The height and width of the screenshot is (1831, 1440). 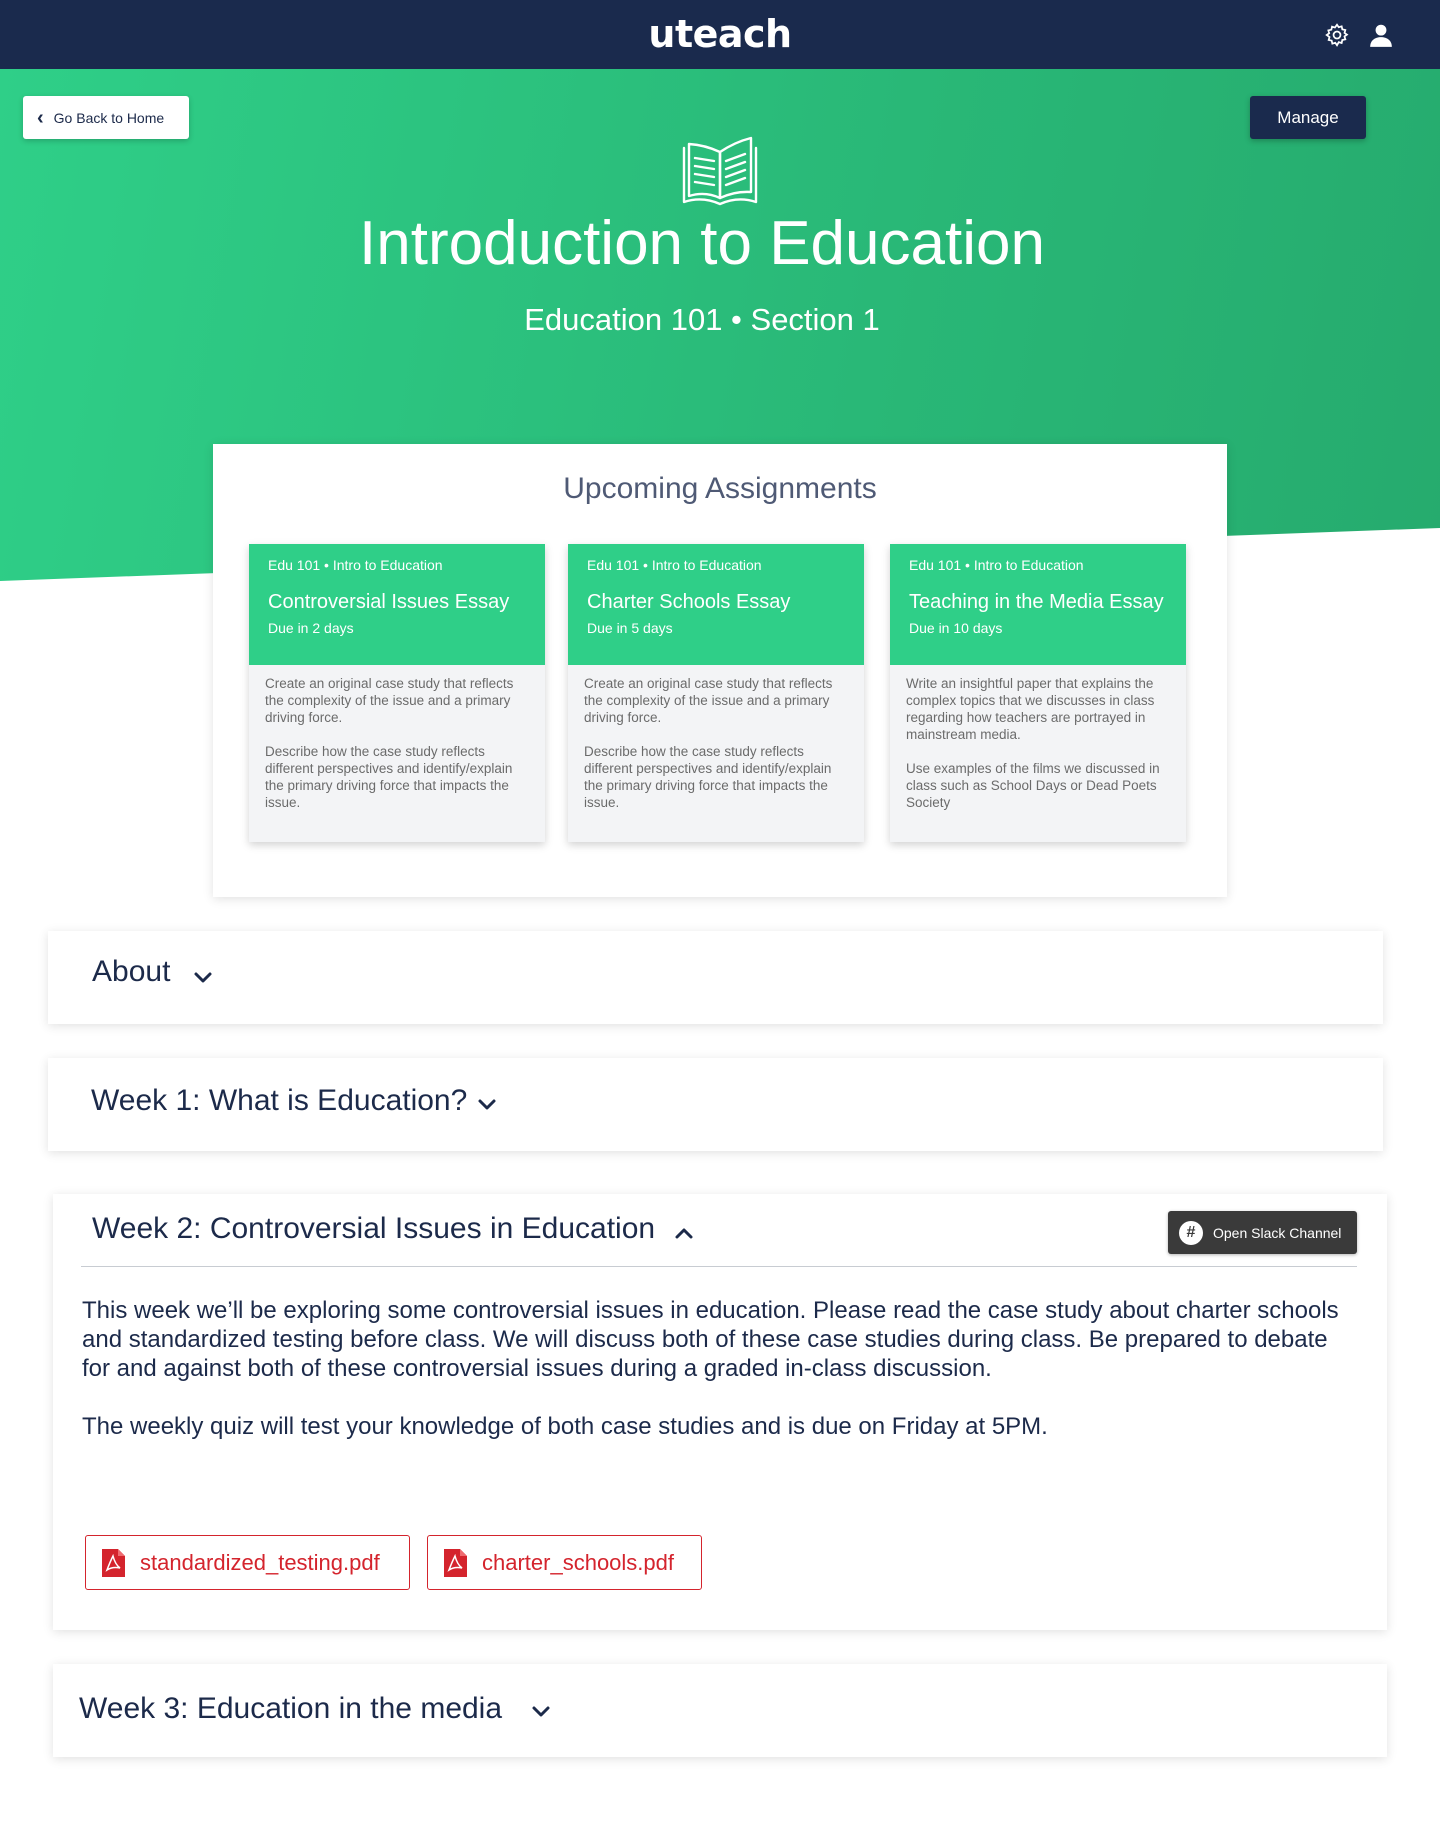 I want to click on top-bar: uteach, so click(x=720, y=34).